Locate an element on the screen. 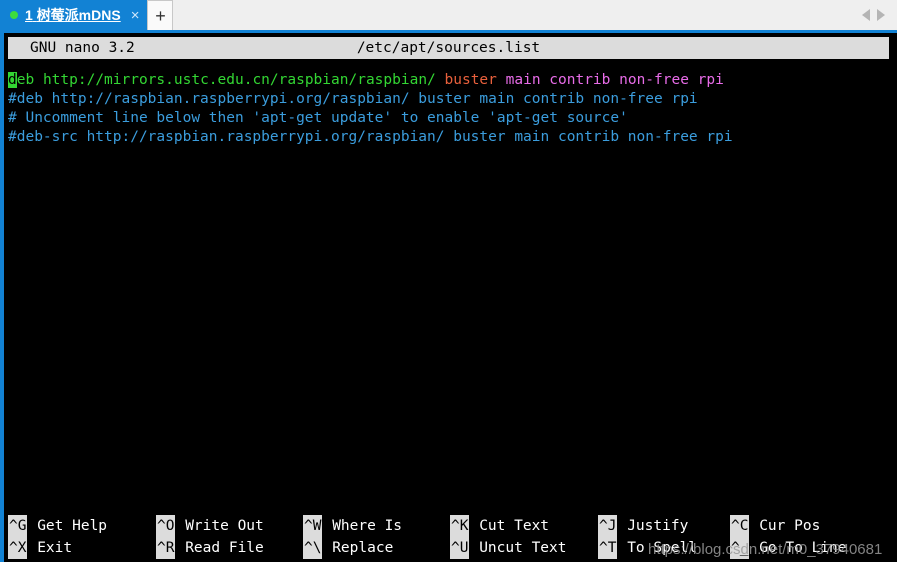 The image size is (897, 562). tab-label: 1 树莓派mDNS is located at coordinates (73, 15).